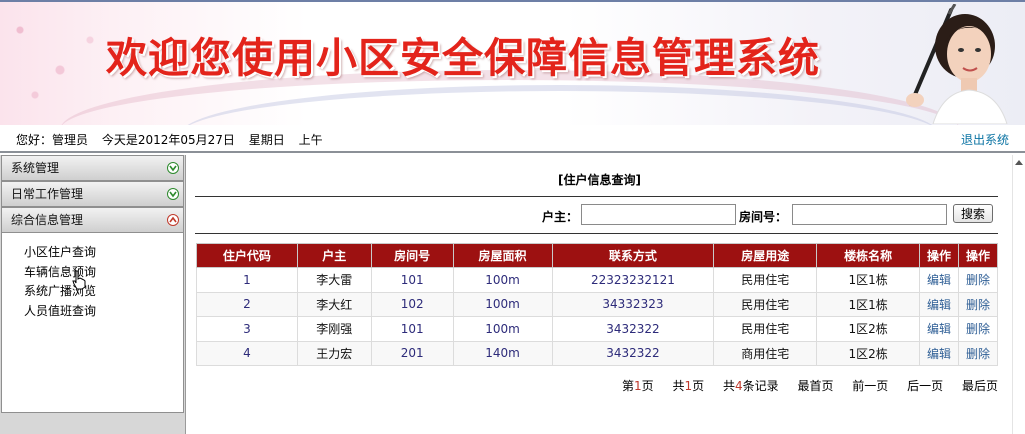 Image resolution: width=1025 pixels, height=434 pixels. What do you see at coordinates (412, 255) in the screenshot?
I see `column-header: 房间号` at bounding box center [412, 255].